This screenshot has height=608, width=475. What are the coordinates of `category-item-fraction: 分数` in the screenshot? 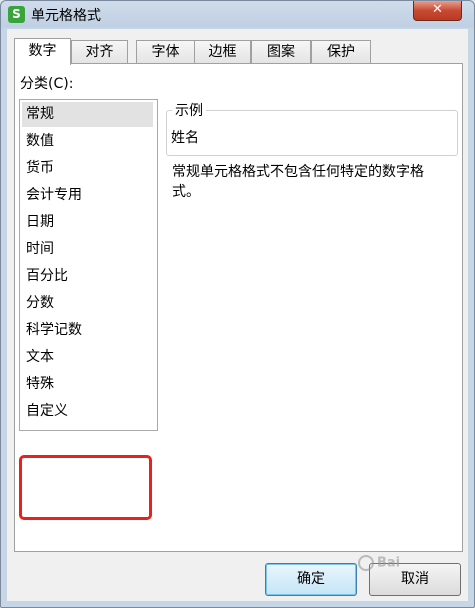 It's located at (87, 303).